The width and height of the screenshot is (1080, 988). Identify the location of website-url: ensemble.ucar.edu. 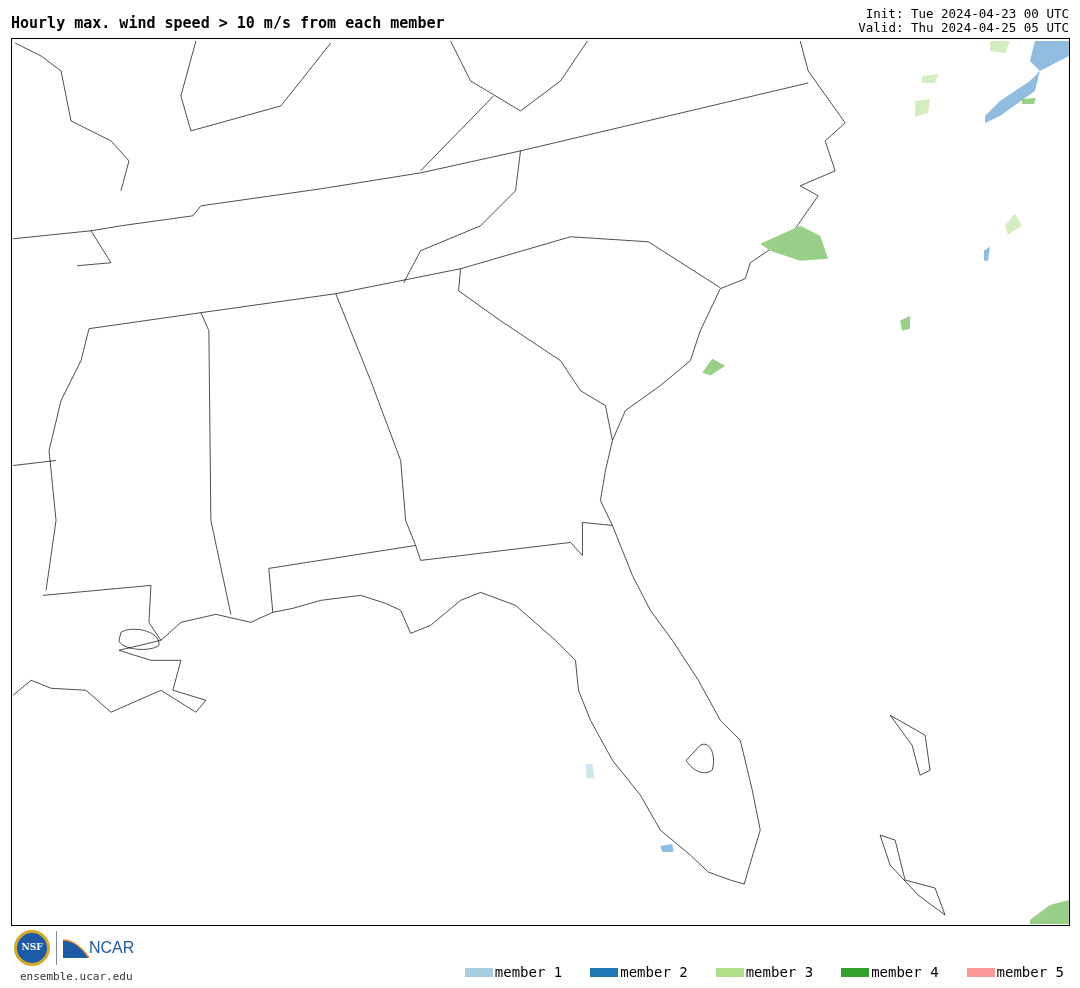
(76, 977).